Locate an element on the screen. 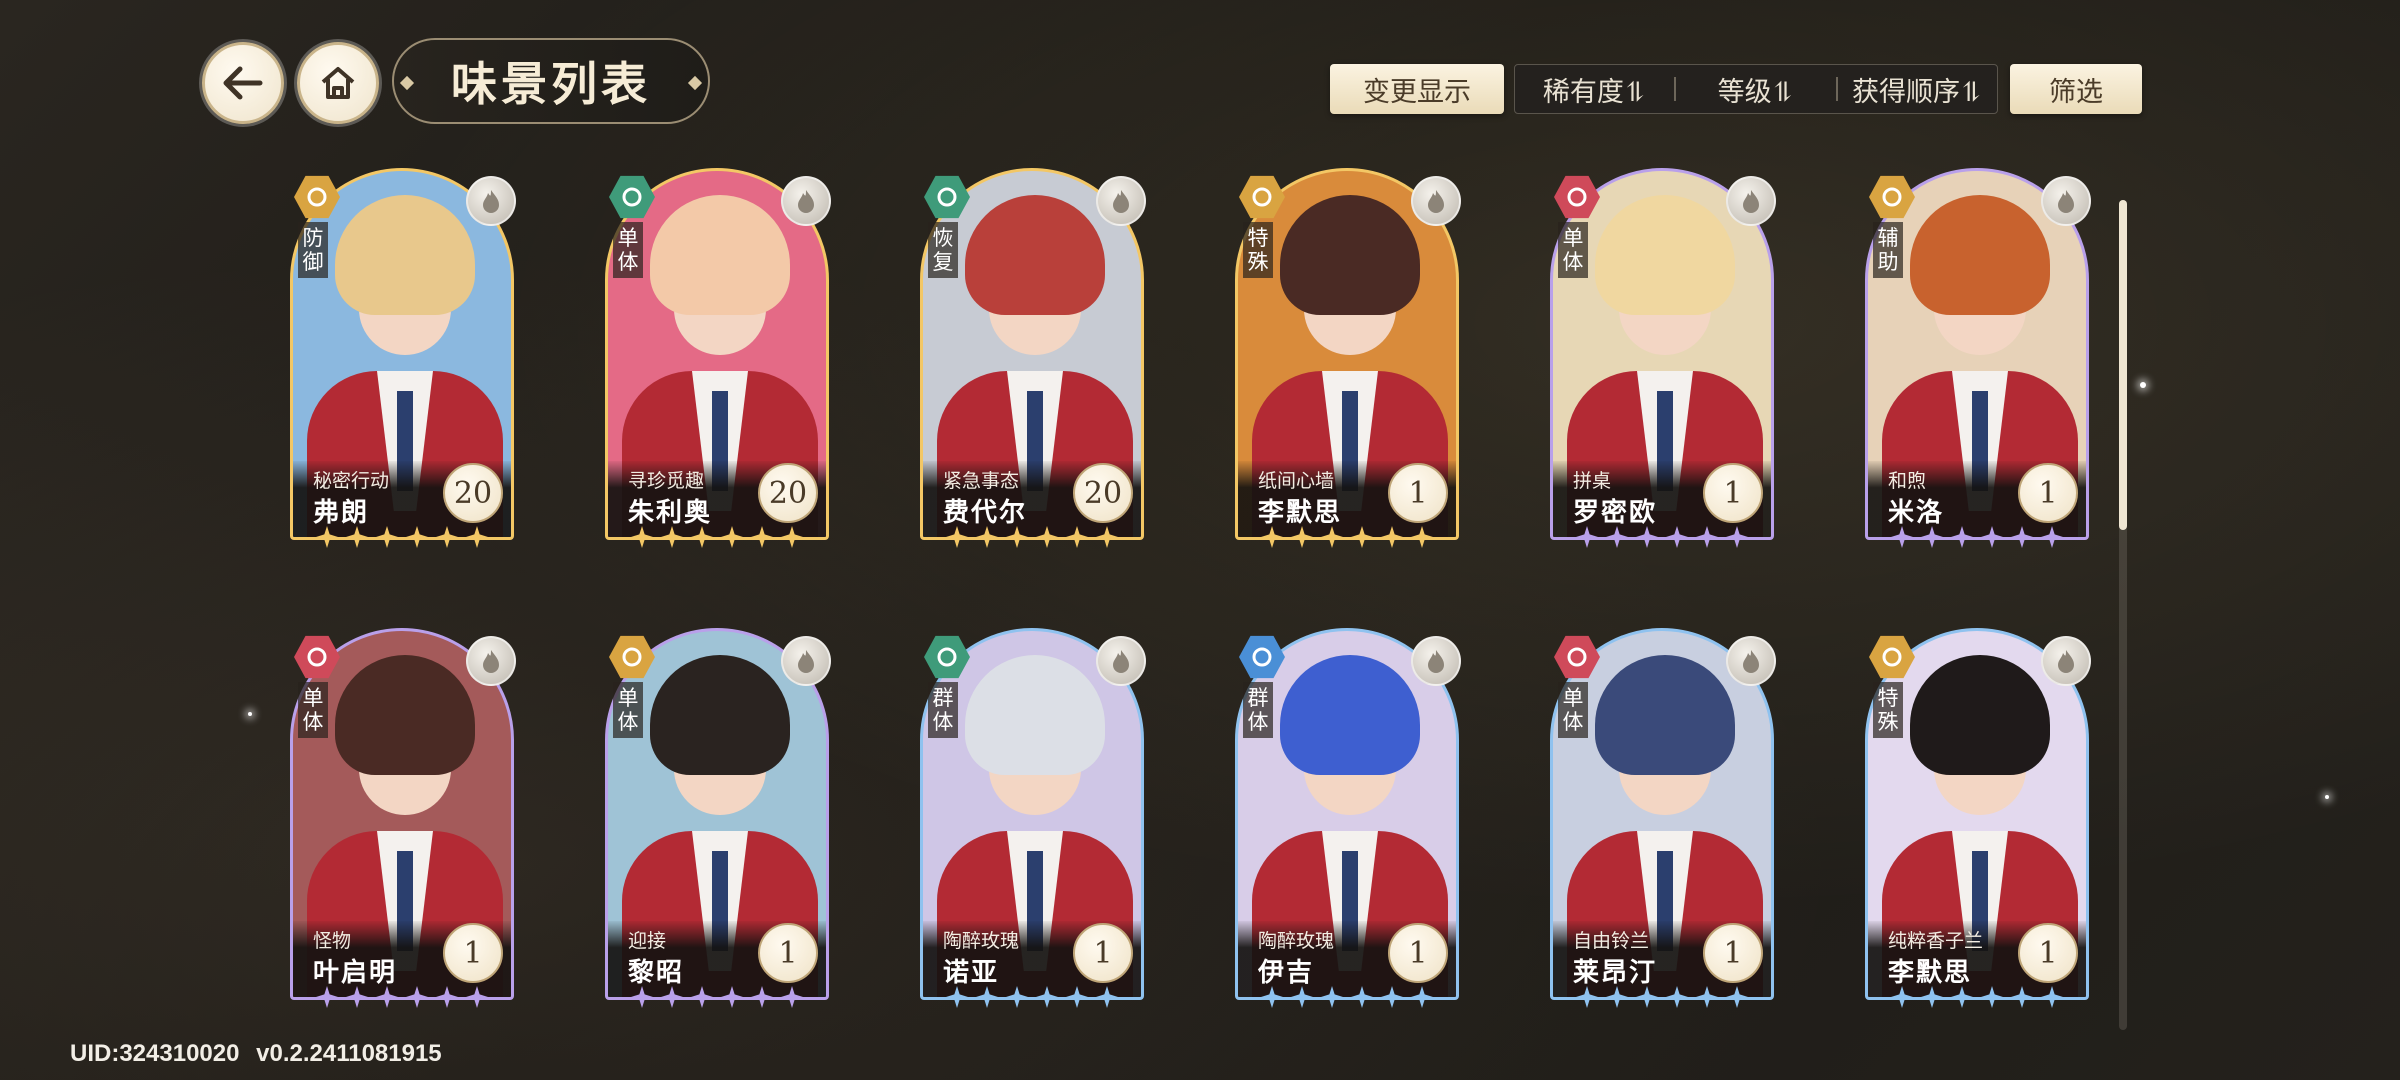  uid-text: UID:324310020 is located at coordinates (155, 1053).